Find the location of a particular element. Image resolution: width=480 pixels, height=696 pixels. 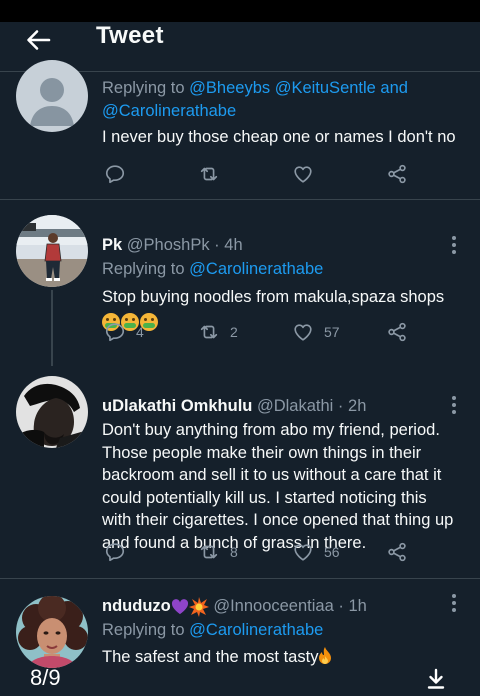

tweet-text: The safest and the most tasty is located at coordinates (282, 657).